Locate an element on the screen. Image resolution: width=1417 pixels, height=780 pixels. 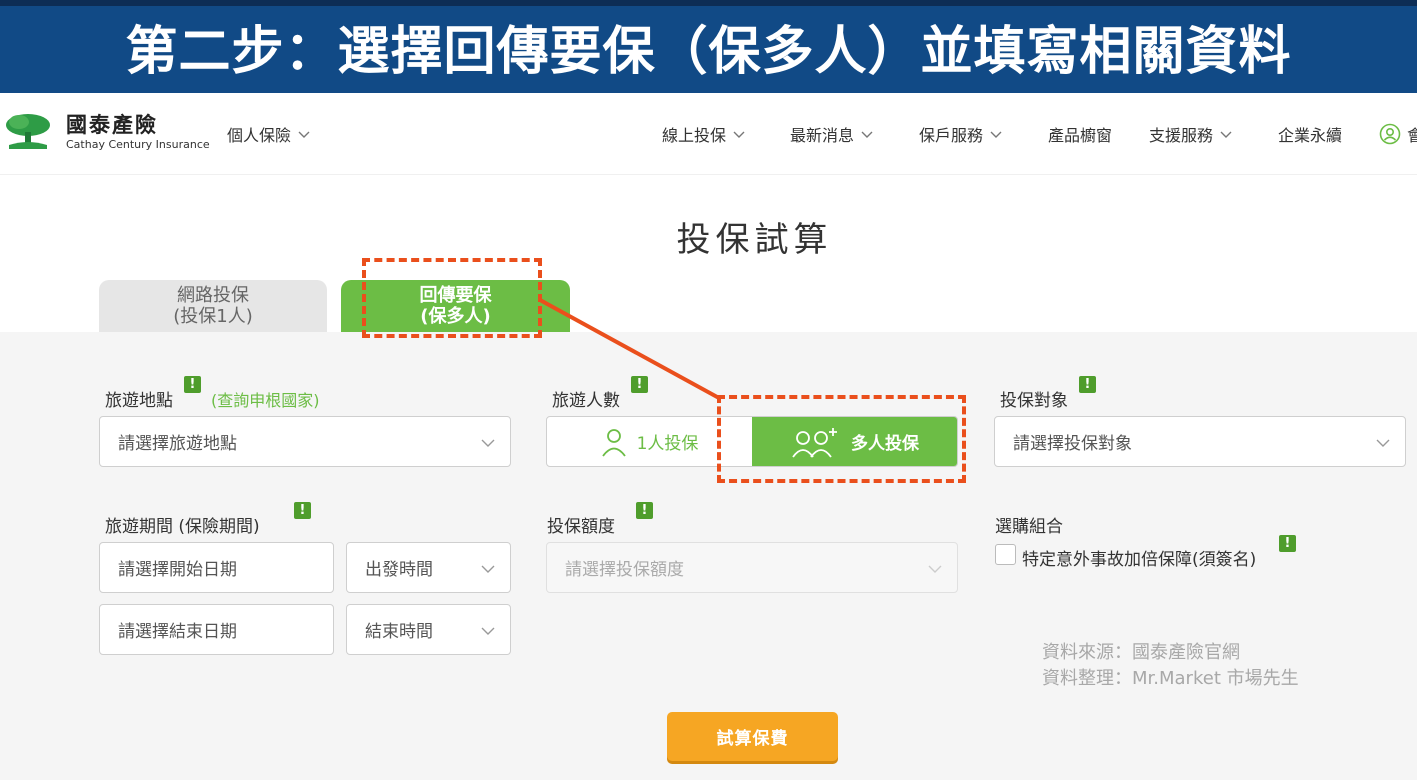
end-date-input: 請選擇結束日期 is located at coordinates (216, 629).